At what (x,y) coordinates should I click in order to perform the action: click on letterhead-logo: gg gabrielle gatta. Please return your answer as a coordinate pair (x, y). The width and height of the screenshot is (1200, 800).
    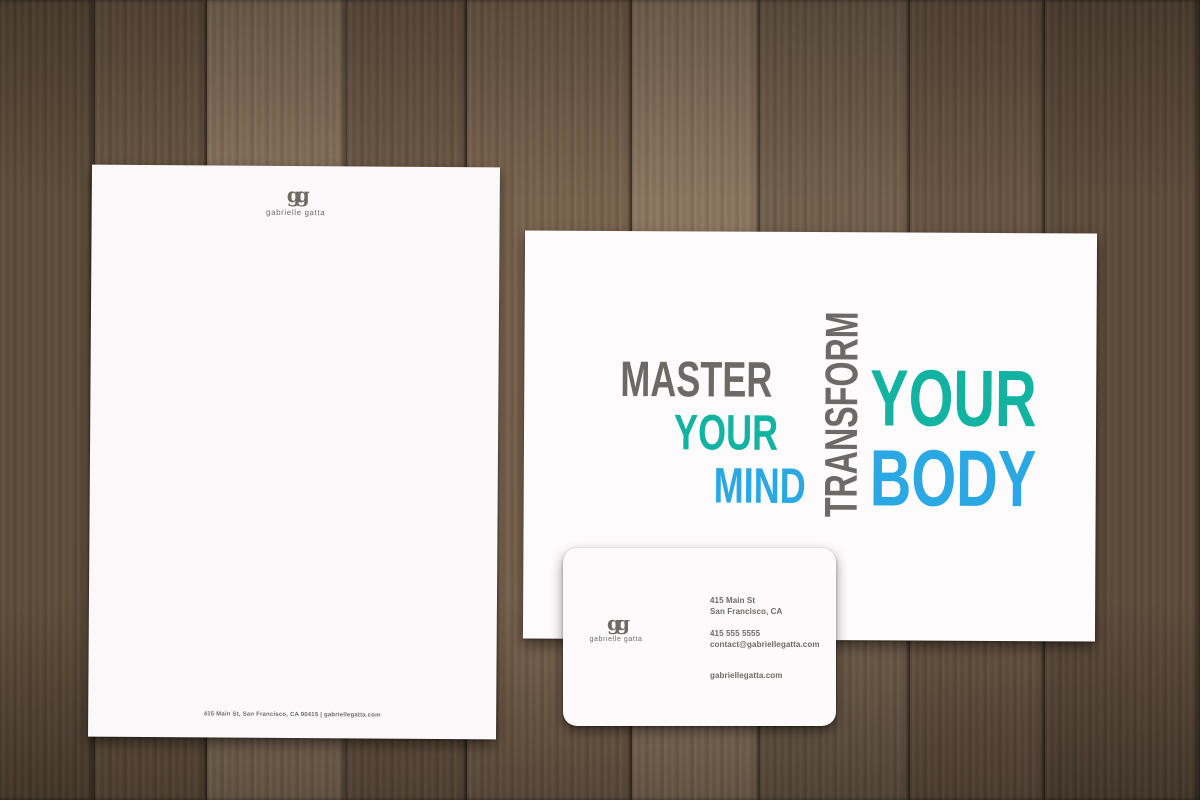
    Looking at the image, I should click on (296, 200).